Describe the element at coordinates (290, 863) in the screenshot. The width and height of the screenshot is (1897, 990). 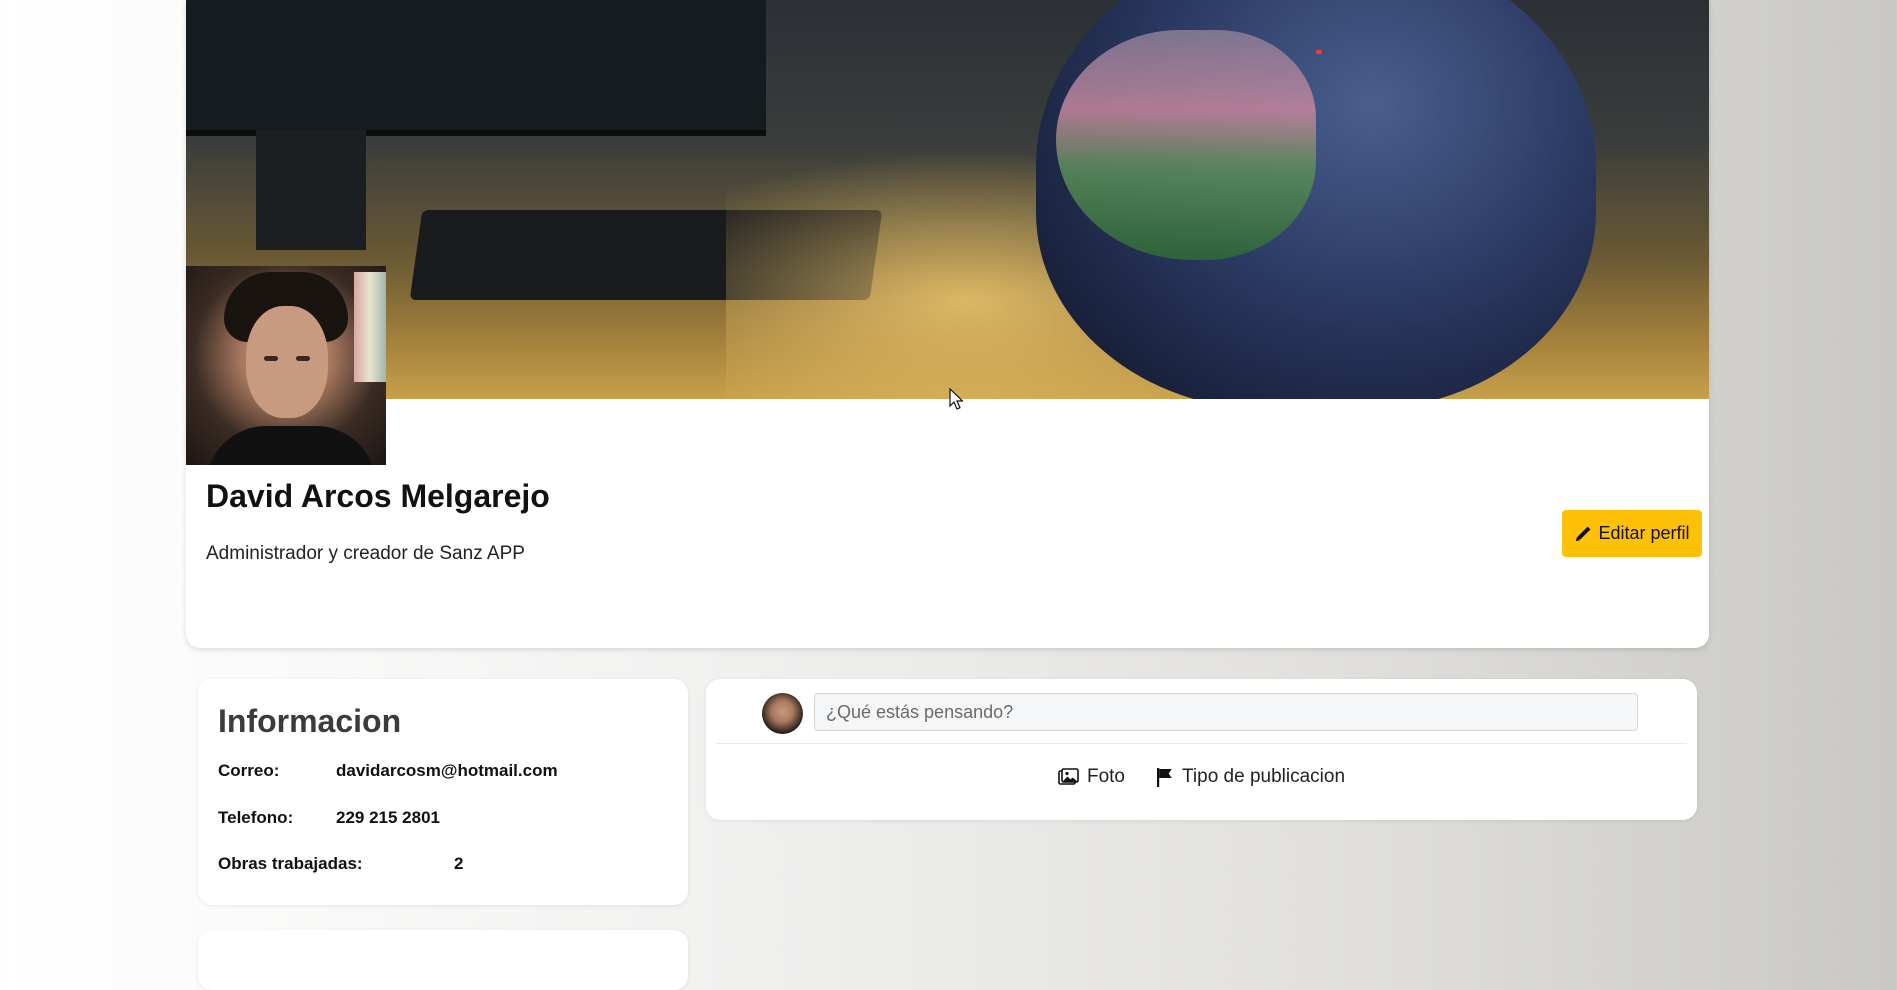
I see `info-label: Obras trabajadas:` at that location.